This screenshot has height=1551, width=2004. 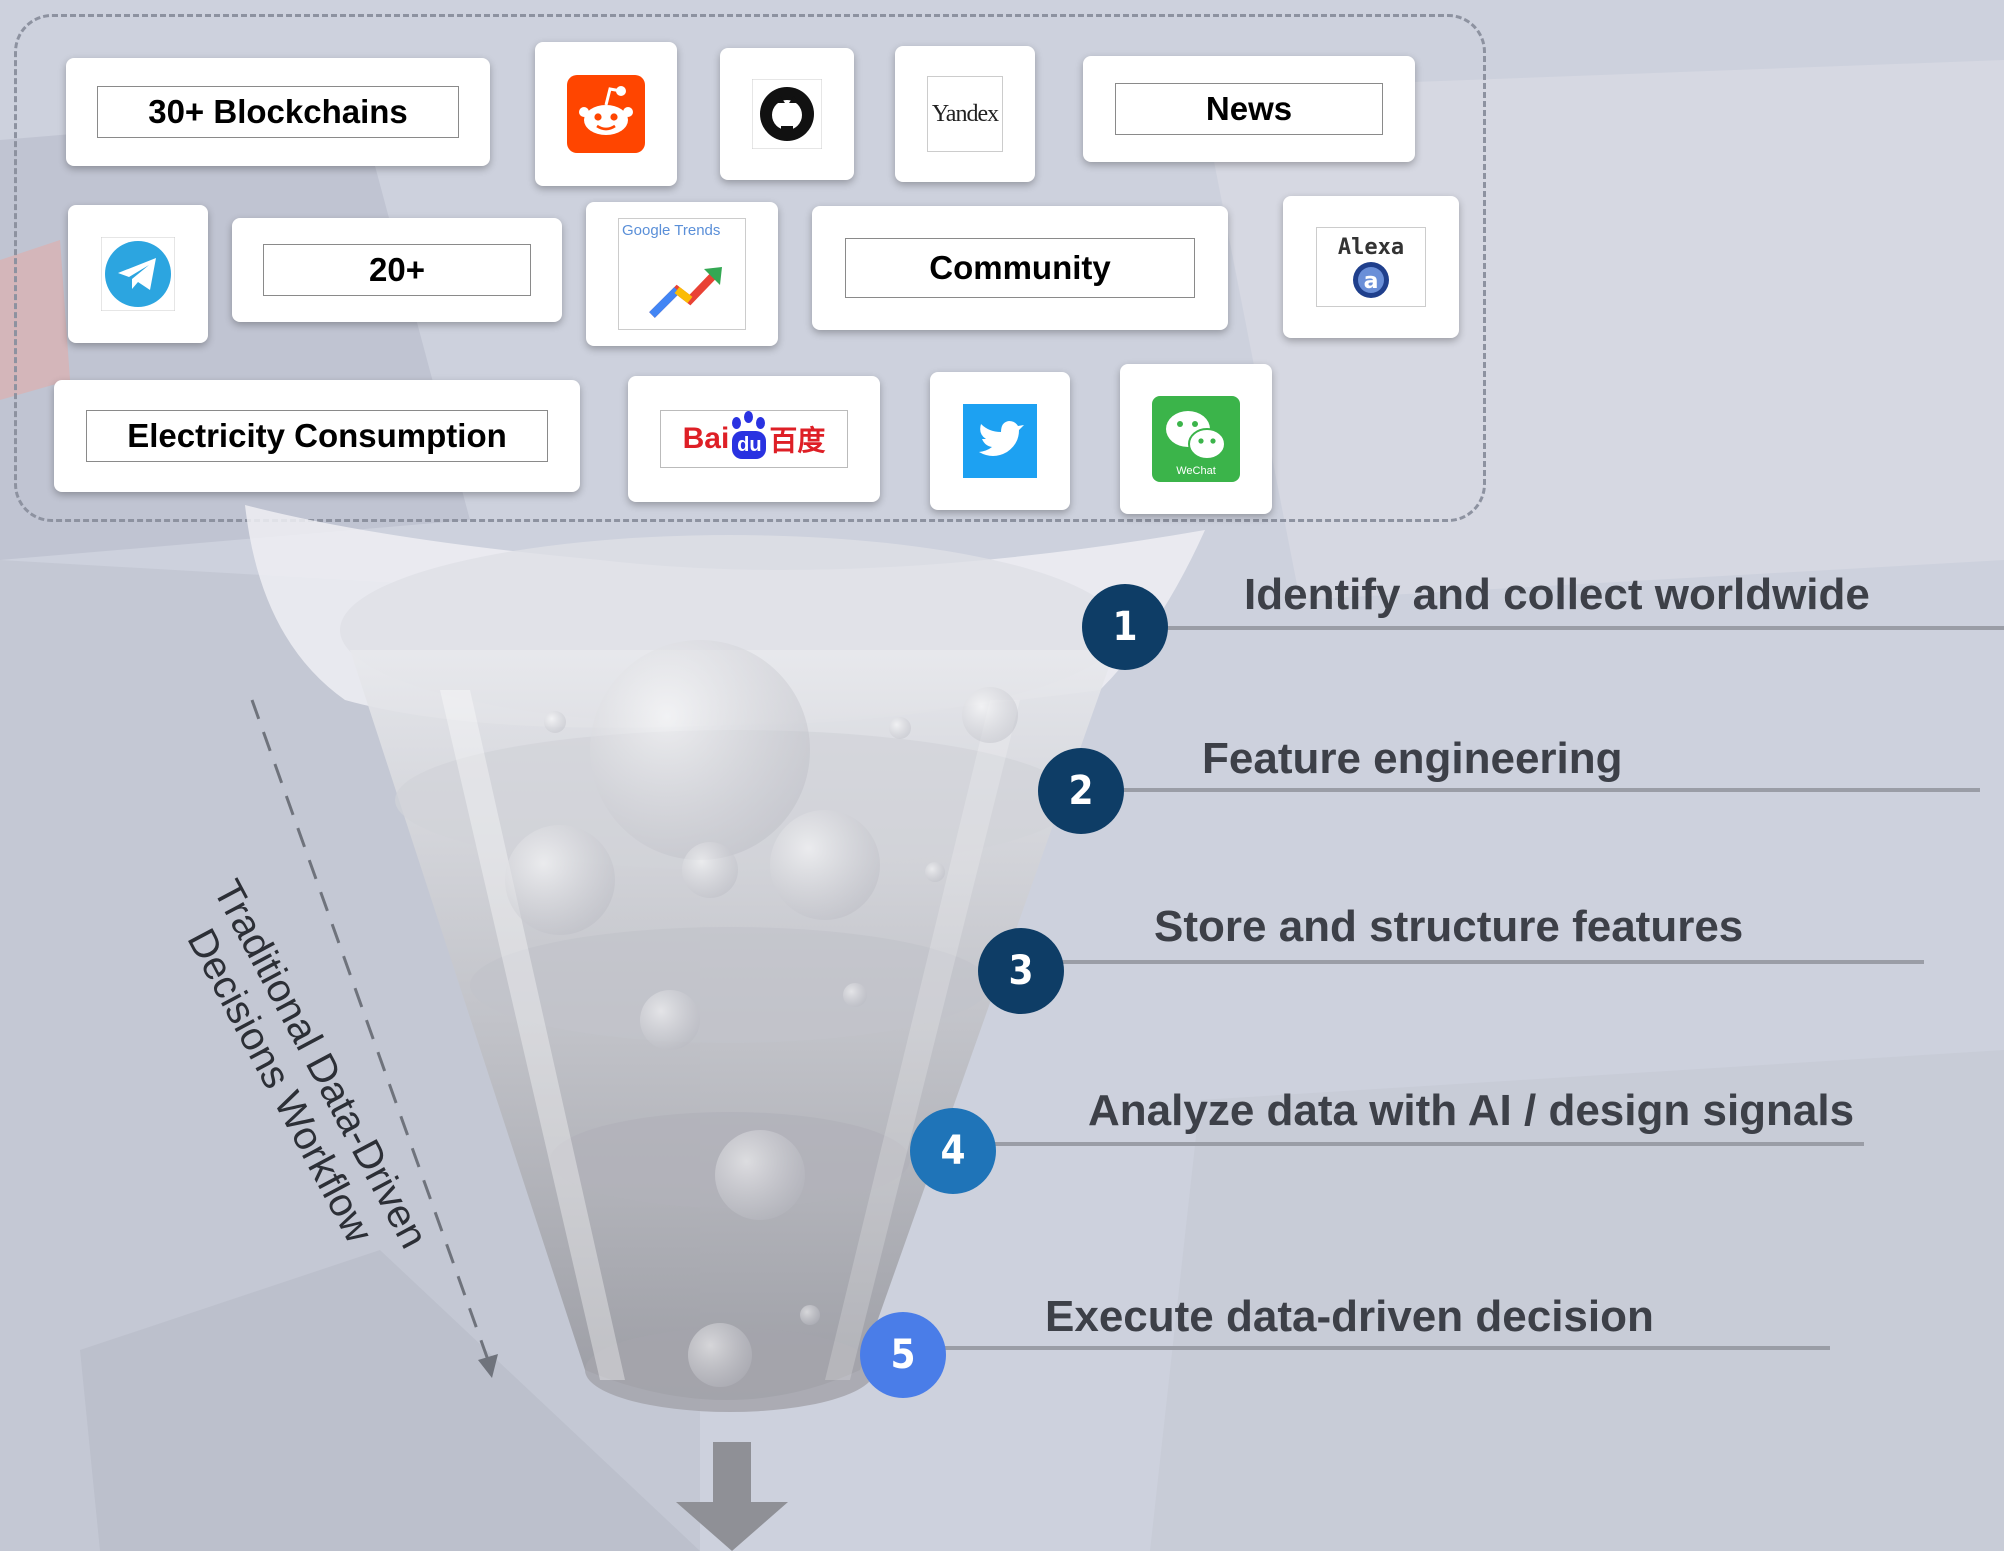 What do you see at coordinates (1125, 627) in the screenshot?
I see `step-1-badge: 1` at bounding box center [1125, 627].